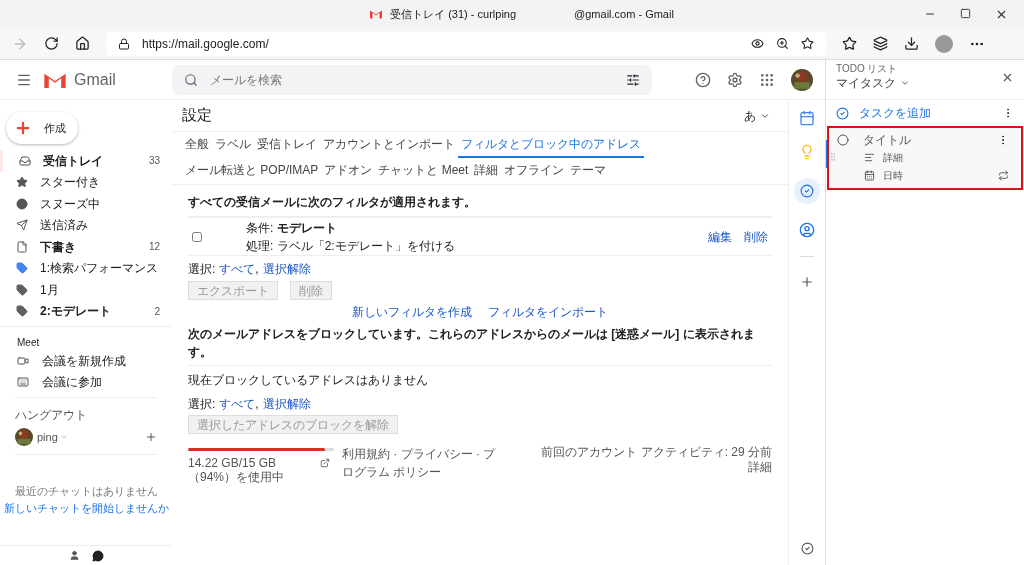 This screenshot has height=565, width=1024. Describe the element at coordinates (86, 311) in the screenshot. I see `nav-item: 2:モデレート 2` at that location.